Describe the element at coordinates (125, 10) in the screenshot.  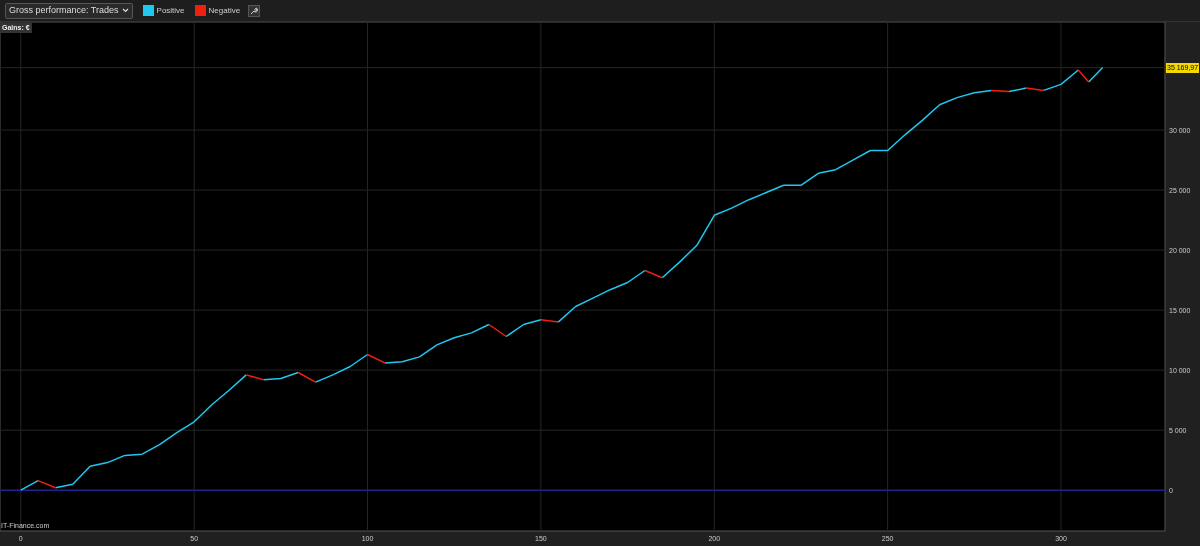
I see `chevron-down-icon` at that location.